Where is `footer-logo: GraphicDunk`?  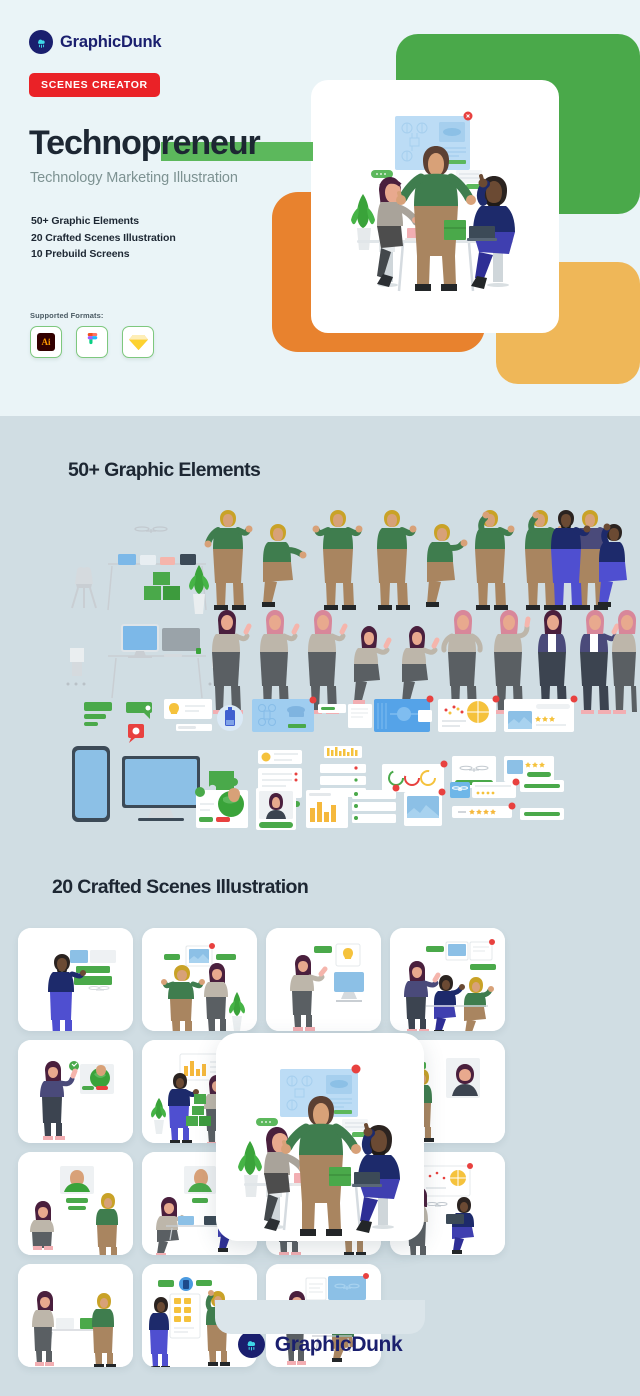 footer-logo: GraphicDunk is located at coordinates (320, 1344).